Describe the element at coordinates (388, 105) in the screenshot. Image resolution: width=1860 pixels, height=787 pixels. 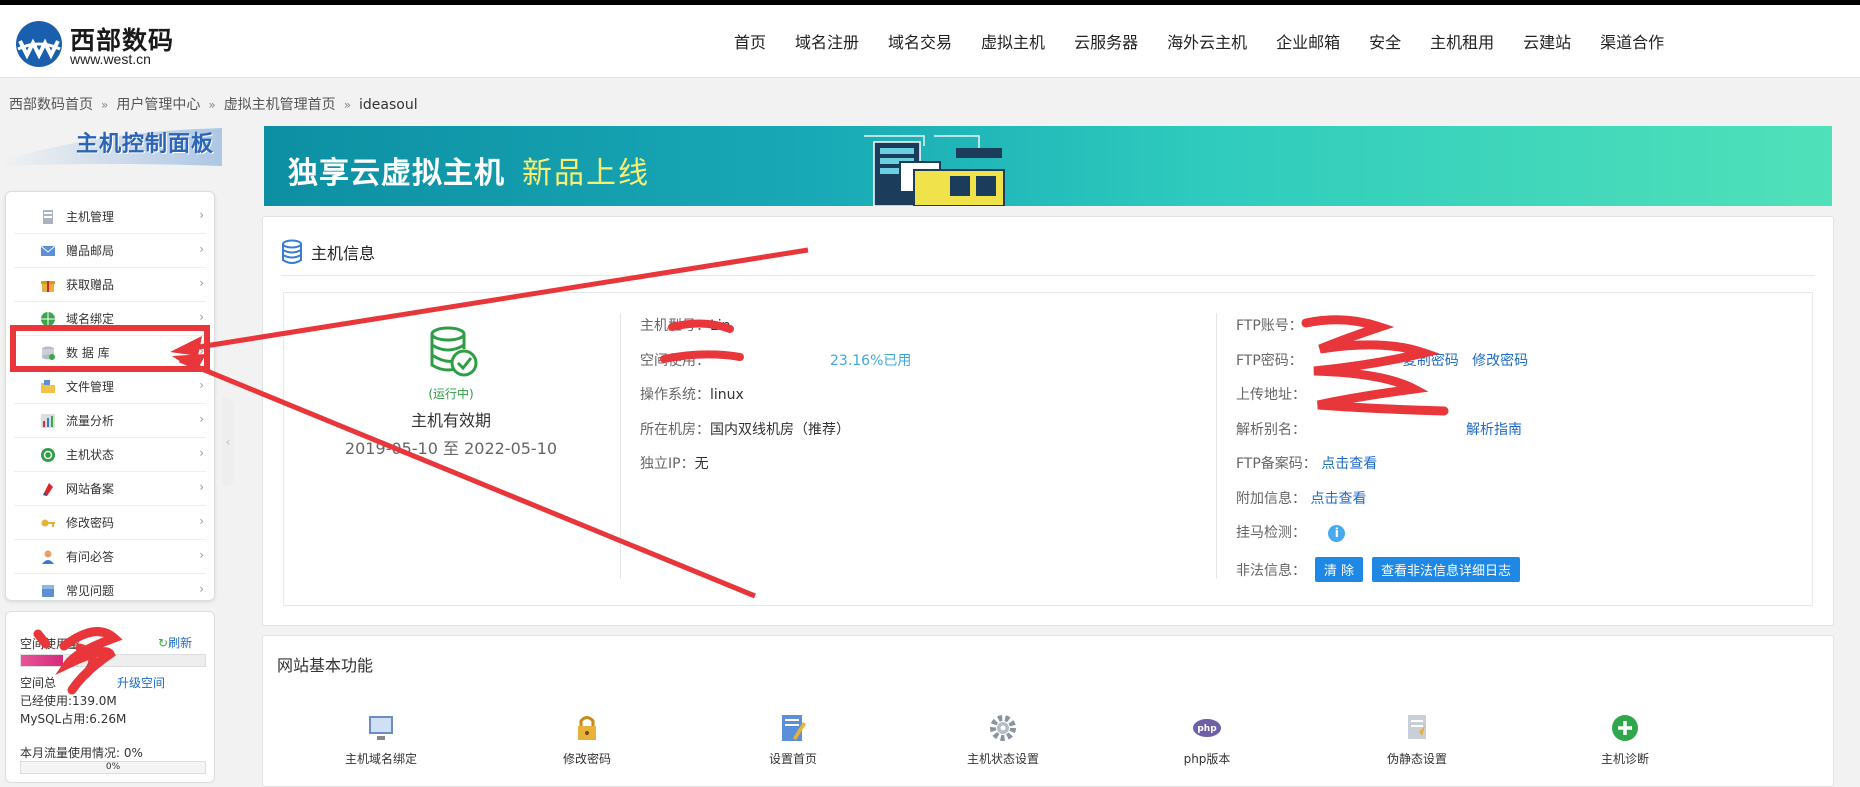
I see `breadcrumb-current: ideasoul` at that location.